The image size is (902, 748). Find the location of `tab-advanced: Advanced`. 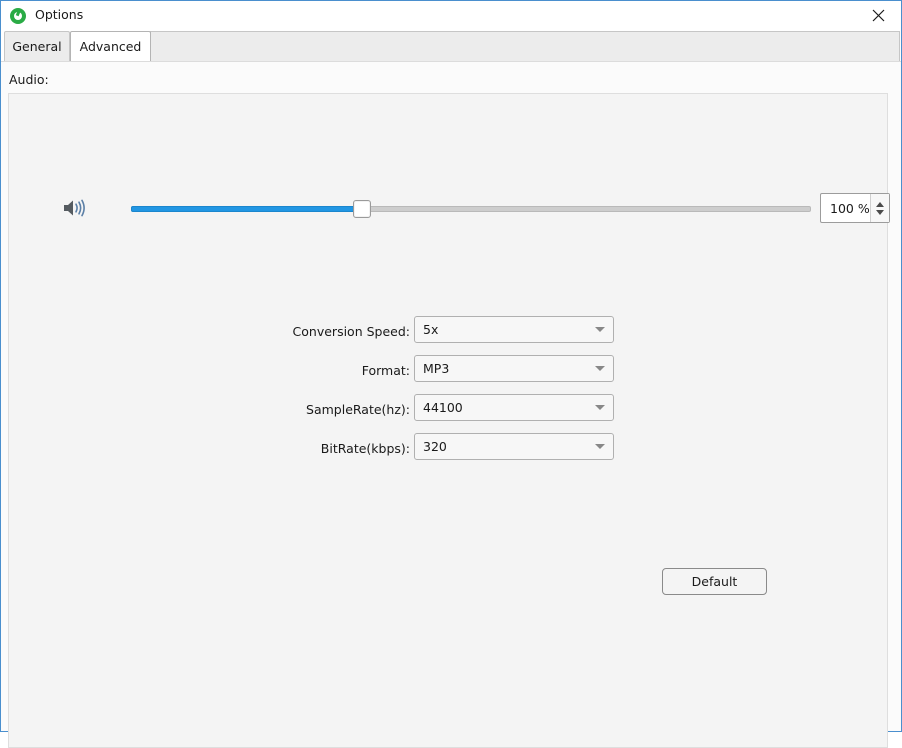

tab-advanced: Advanced is located at coordinates (110, 46).